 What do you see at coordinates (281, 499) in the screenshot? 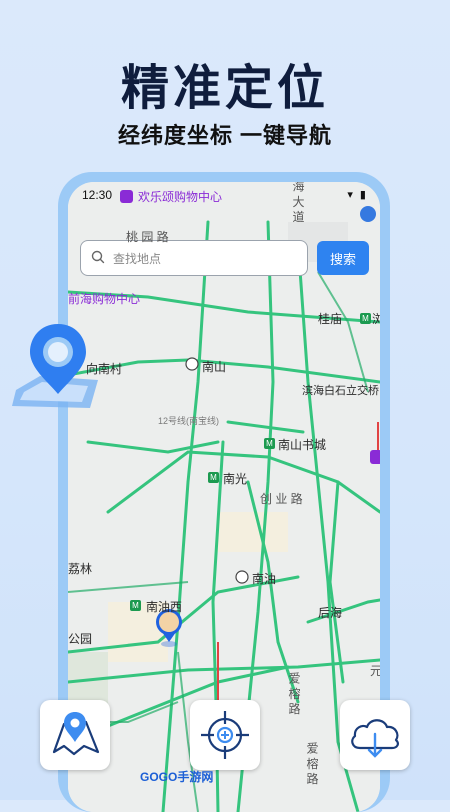
I see `map-label-chuangyelu: 创 业 路` at bounding box center [281, 499].